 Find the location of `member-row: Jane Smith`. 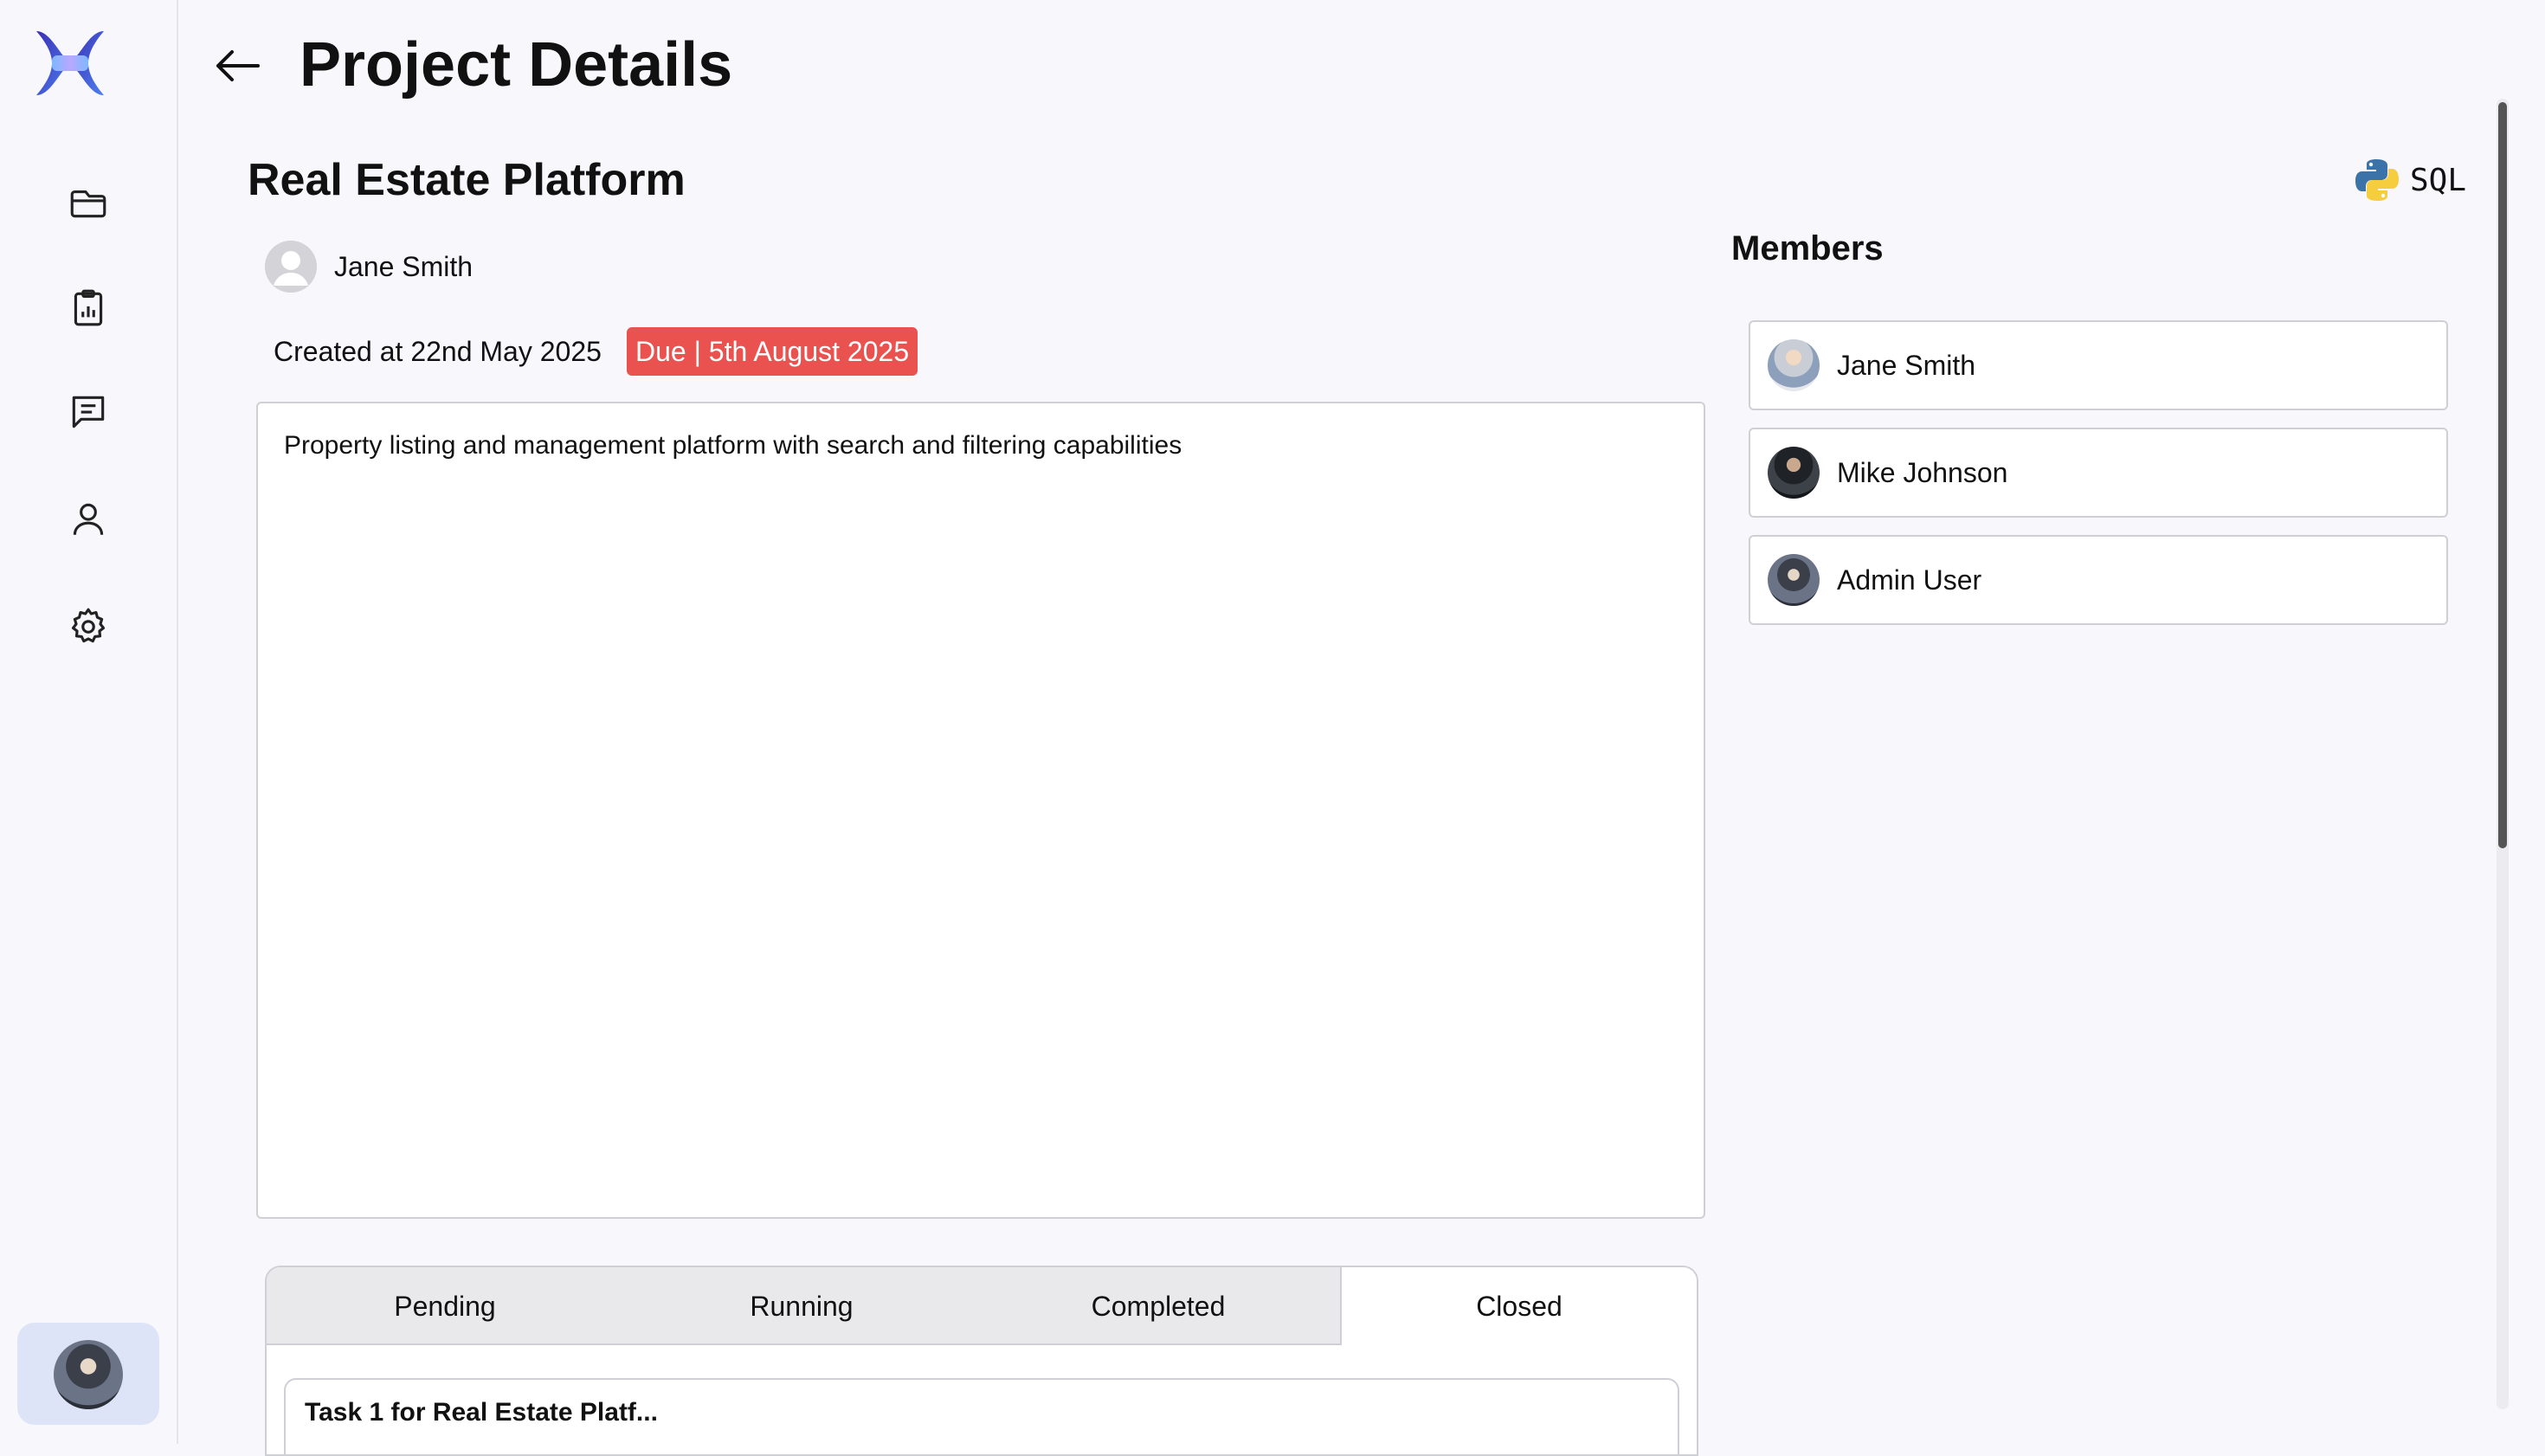

member-row: Jane Smith is located at coordinates (2099, 365).